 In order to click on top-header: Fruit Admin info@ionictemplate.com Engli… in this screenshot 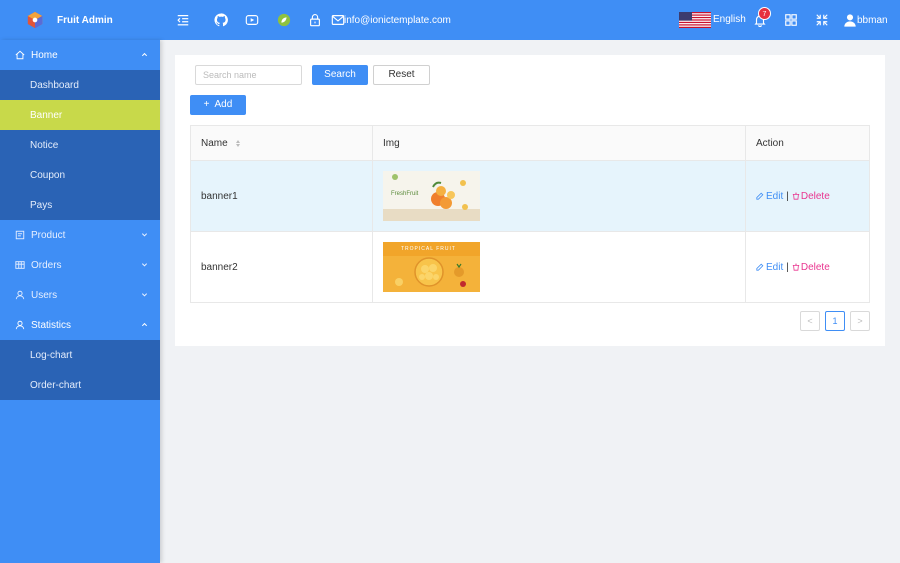, I will do `click(450, 20)`.